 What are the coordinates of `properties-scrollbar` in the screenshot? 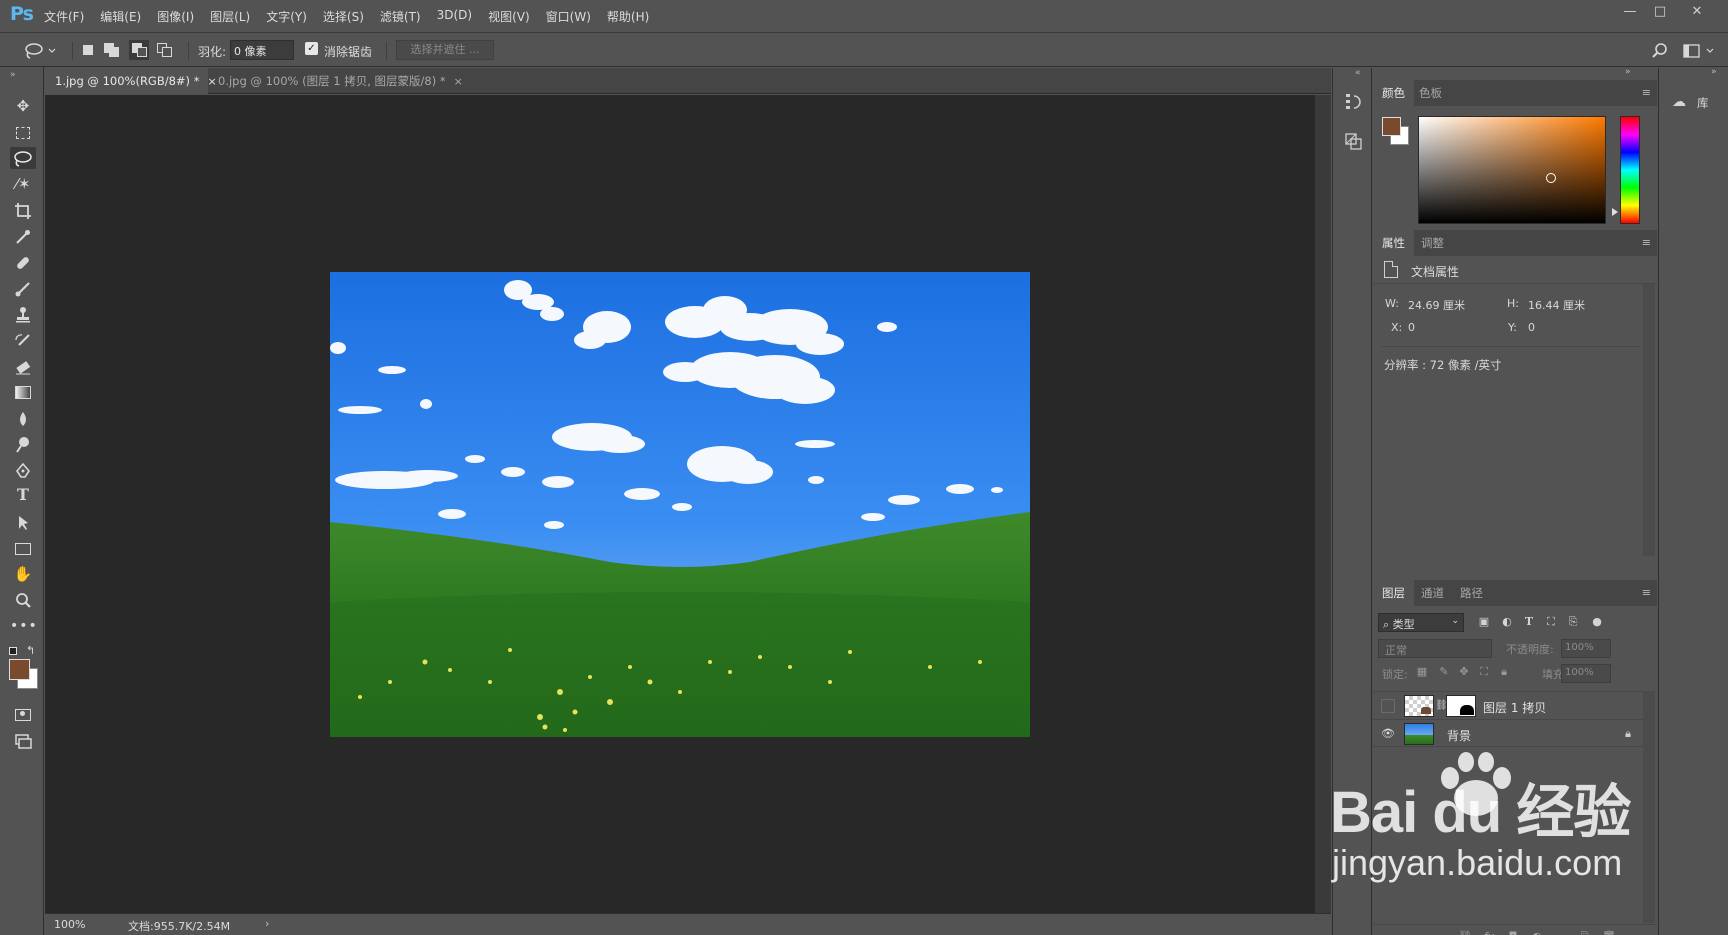 It's located at (1649, 420).